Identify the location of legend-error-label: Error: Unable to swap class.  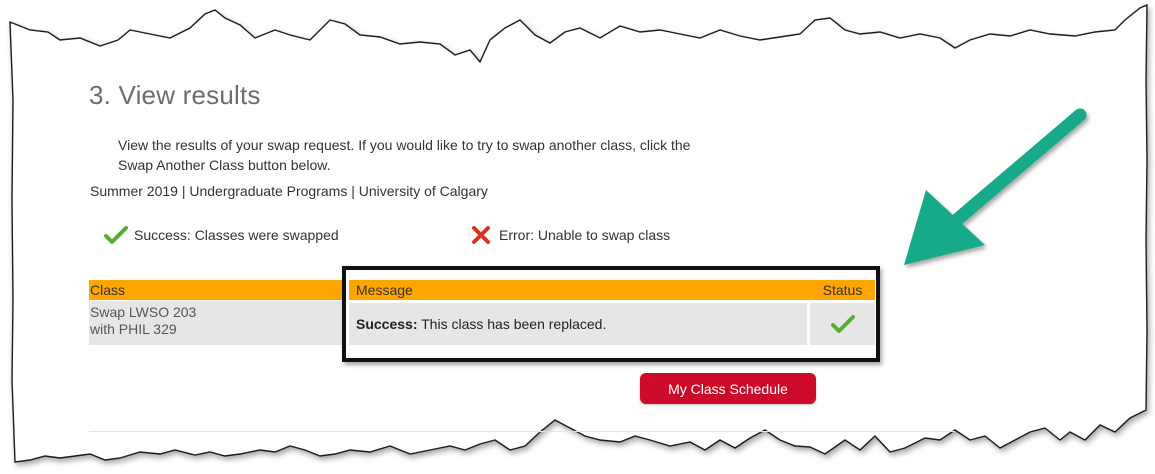
(585, 235).